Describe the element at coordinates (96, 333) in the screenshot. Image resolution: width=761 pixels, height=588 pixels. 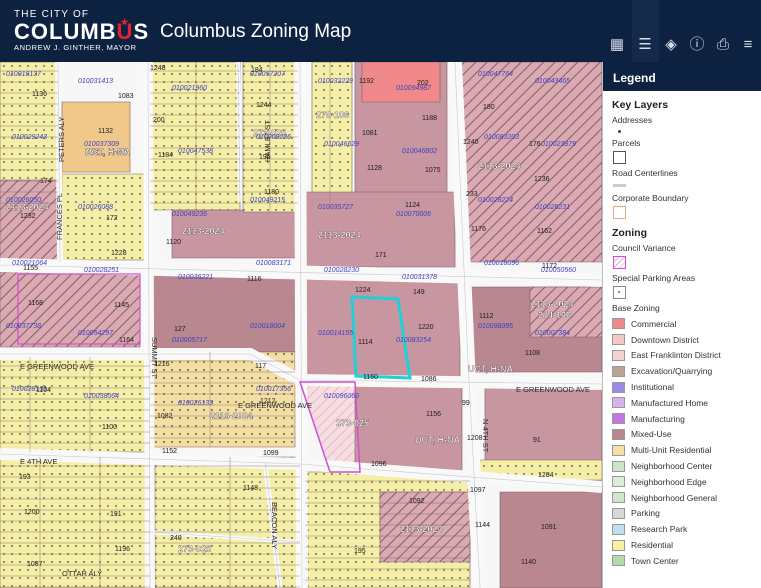
I see `parcel-id-label: 010054297` at that location.